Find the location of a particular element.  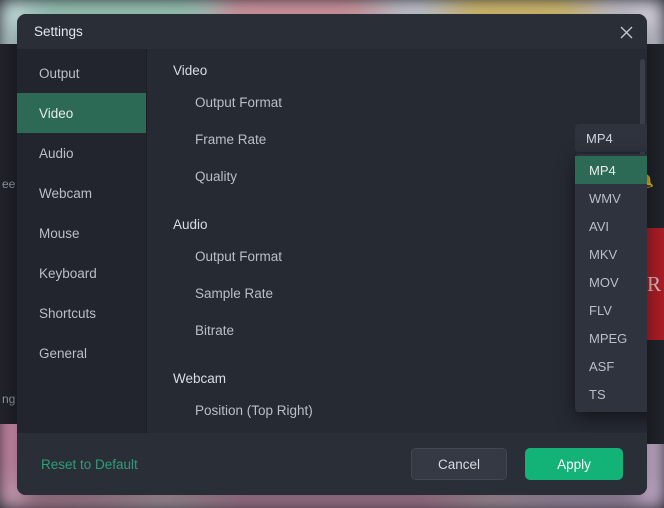

dropdown-option-label: TS is located at coordinates (597, 394).